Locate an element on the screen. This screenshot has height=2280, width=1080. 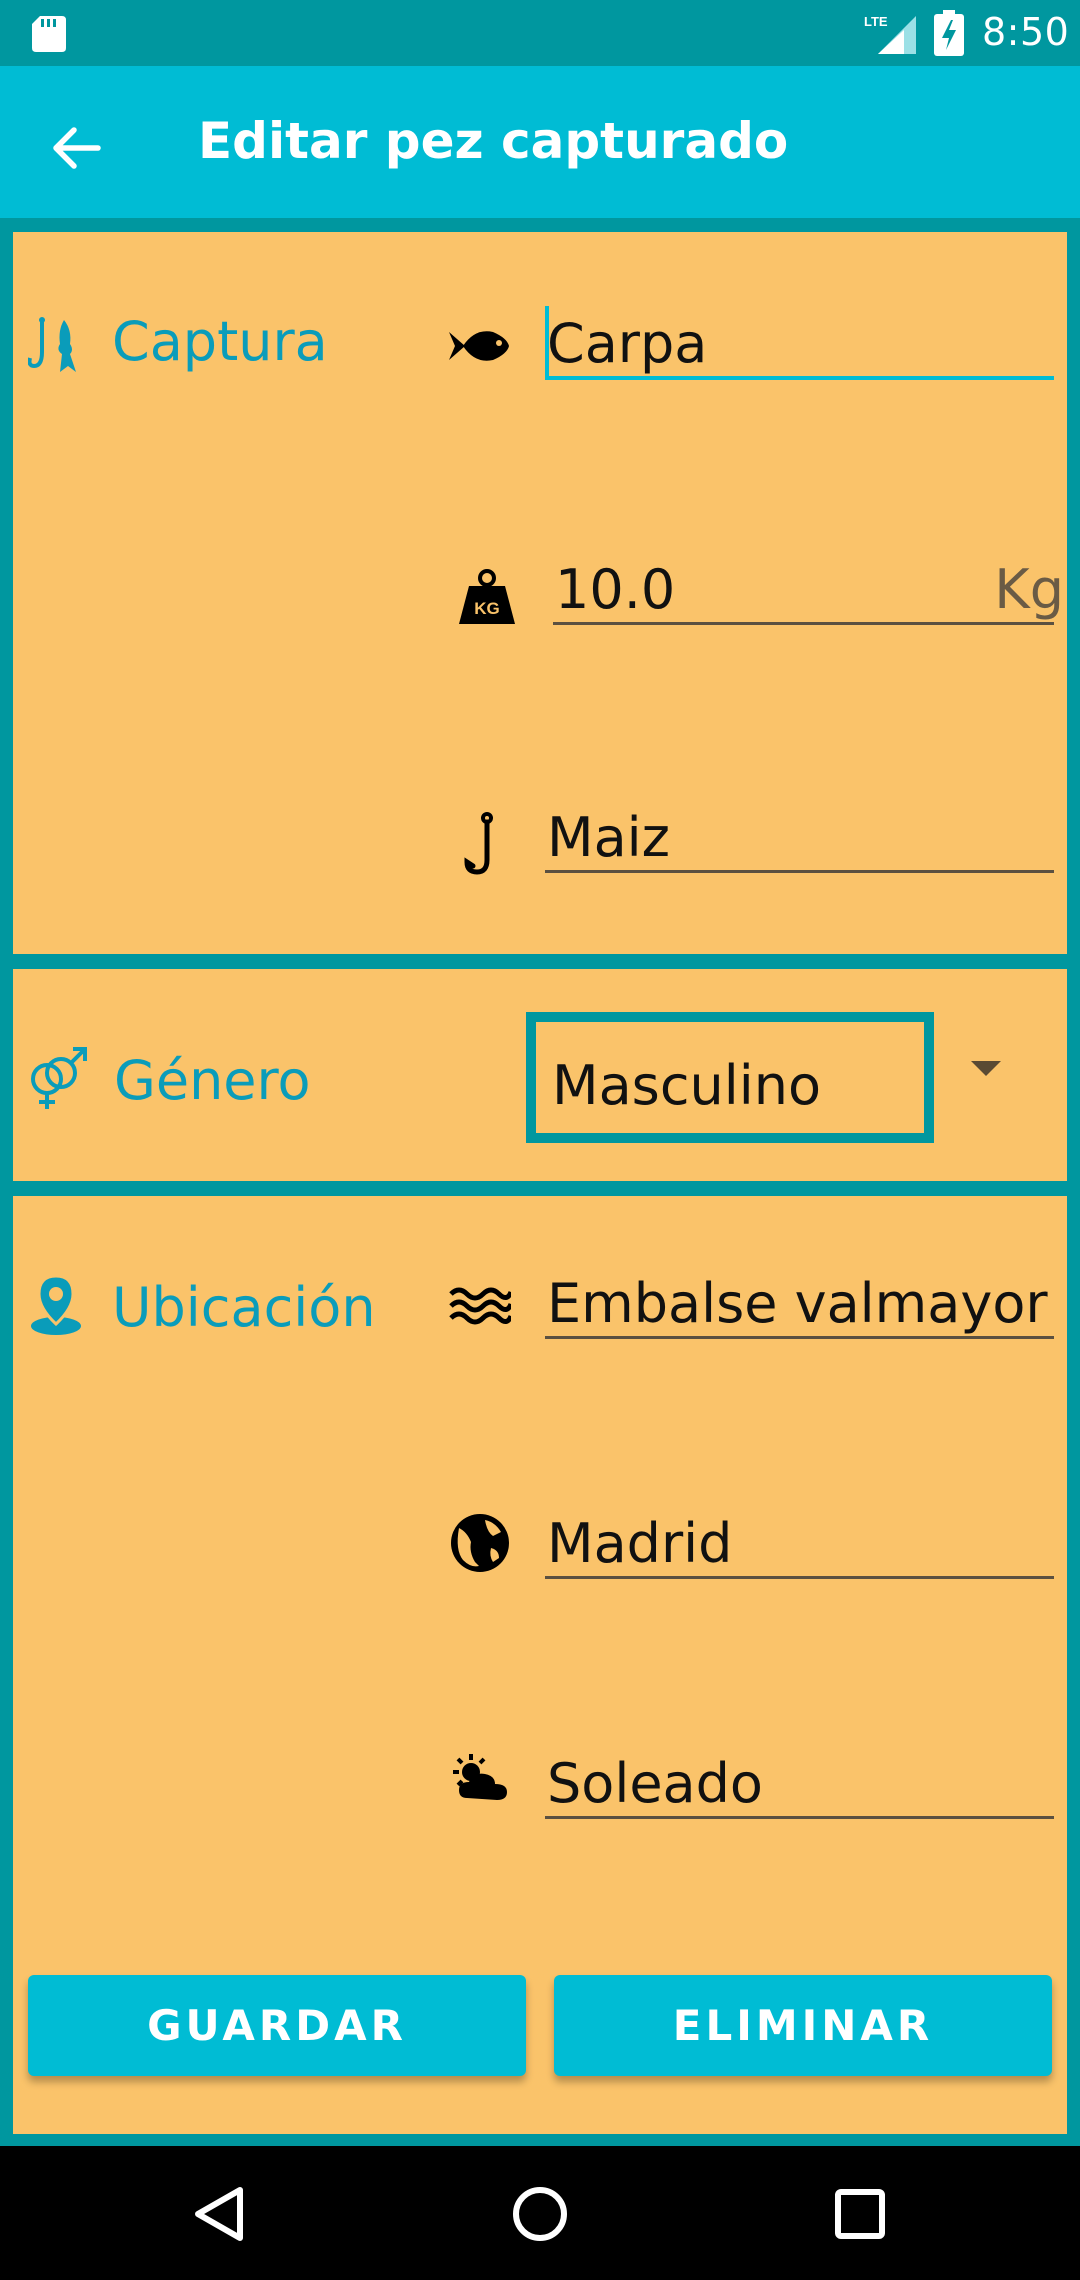
clock: 8:50 is located at coordinates (1026, 32).